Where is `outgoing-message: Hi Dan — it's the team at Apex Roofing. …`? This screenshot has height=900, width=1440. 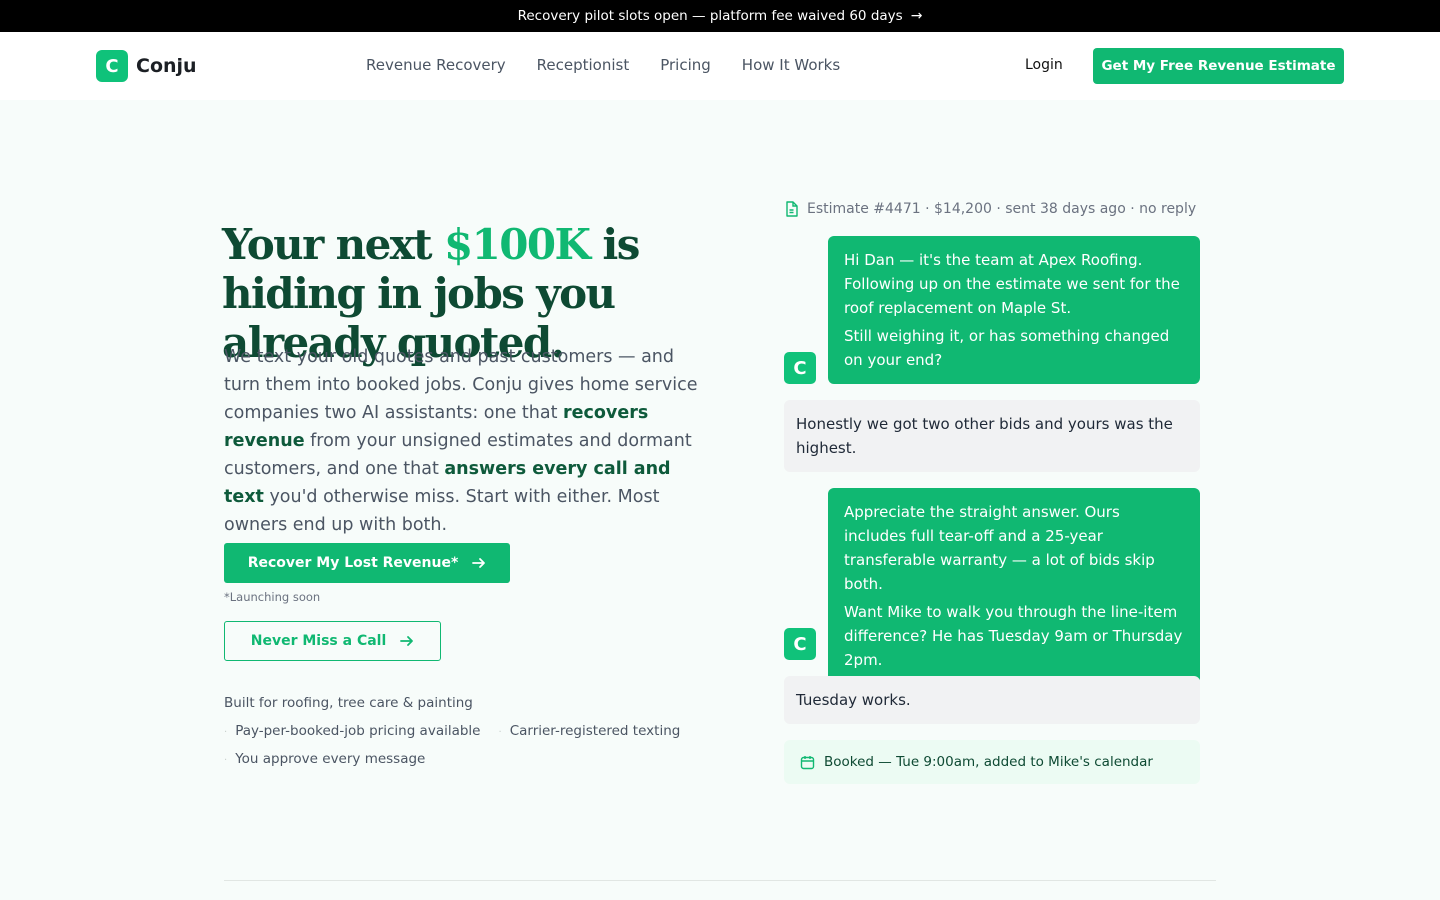 outgoing-message: Hi Dan — it's the team at Apex Roofing. … is located at coordinates (1014, 310).